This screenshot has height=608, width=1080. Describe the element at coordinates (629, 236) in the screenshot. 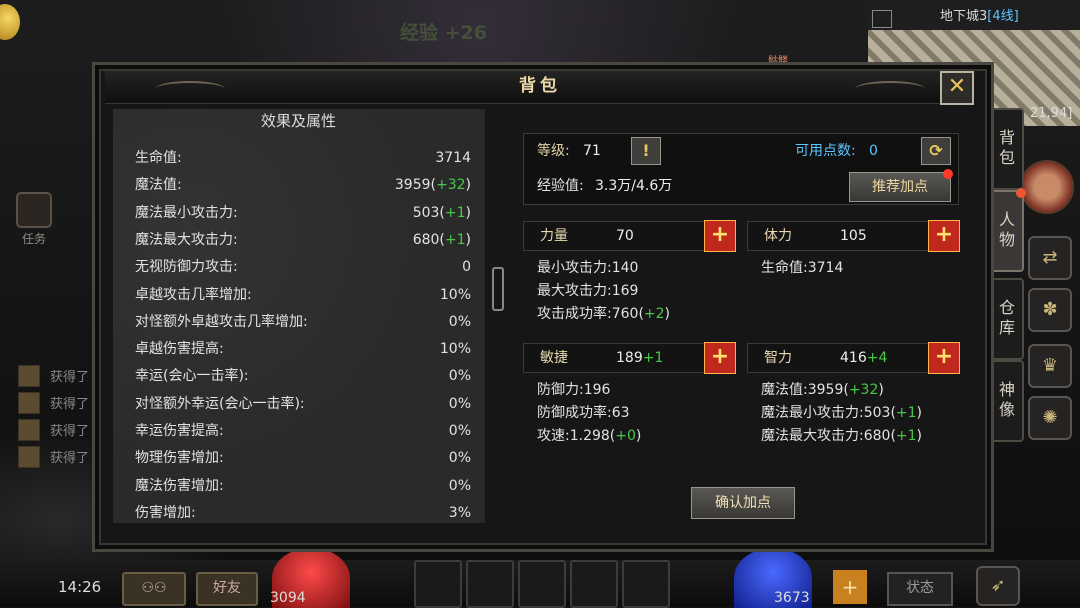

I see `strength-box: 力量 70 +` at that location.